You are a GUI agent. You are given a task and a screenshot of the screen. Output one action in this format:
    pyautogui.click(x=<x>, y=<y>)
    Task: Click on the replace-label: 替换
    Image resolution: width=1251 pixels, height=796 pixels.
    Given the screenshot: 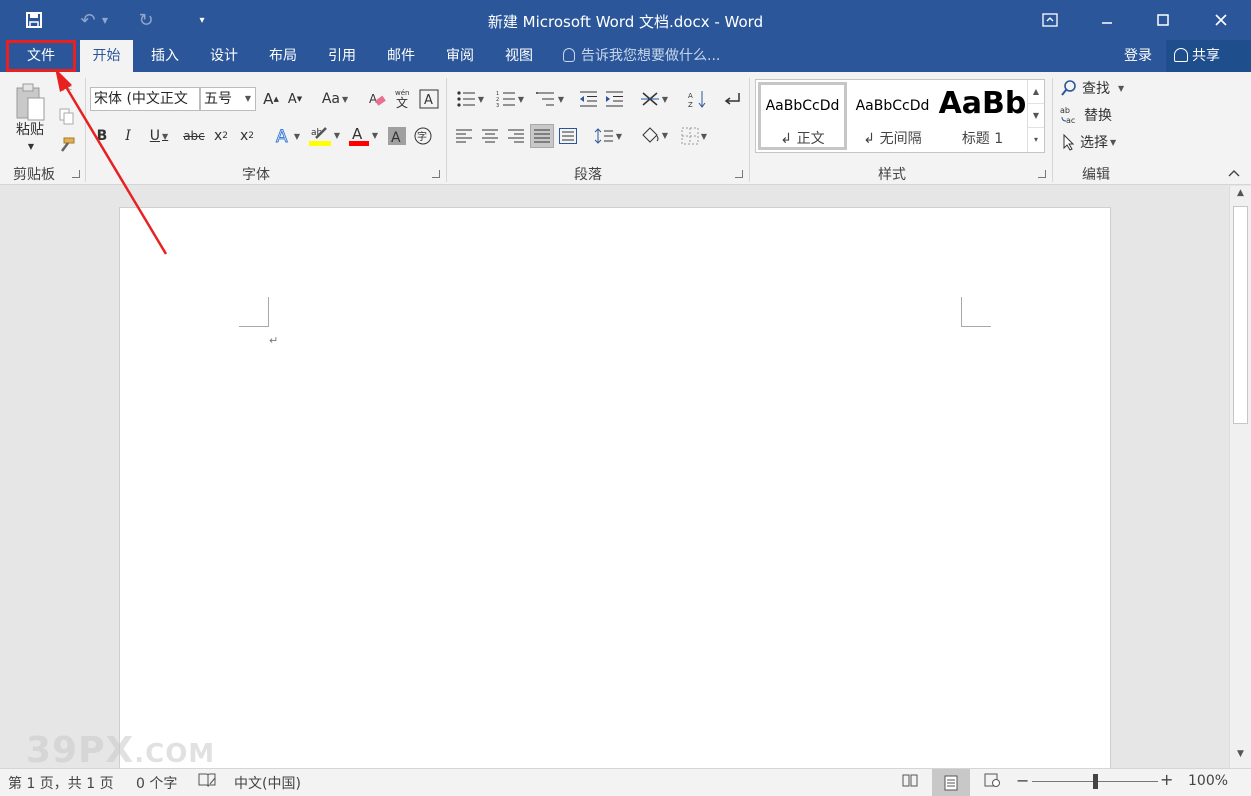 What is the action you would take?
    pyautogui.click(x=1098, y=116)
    